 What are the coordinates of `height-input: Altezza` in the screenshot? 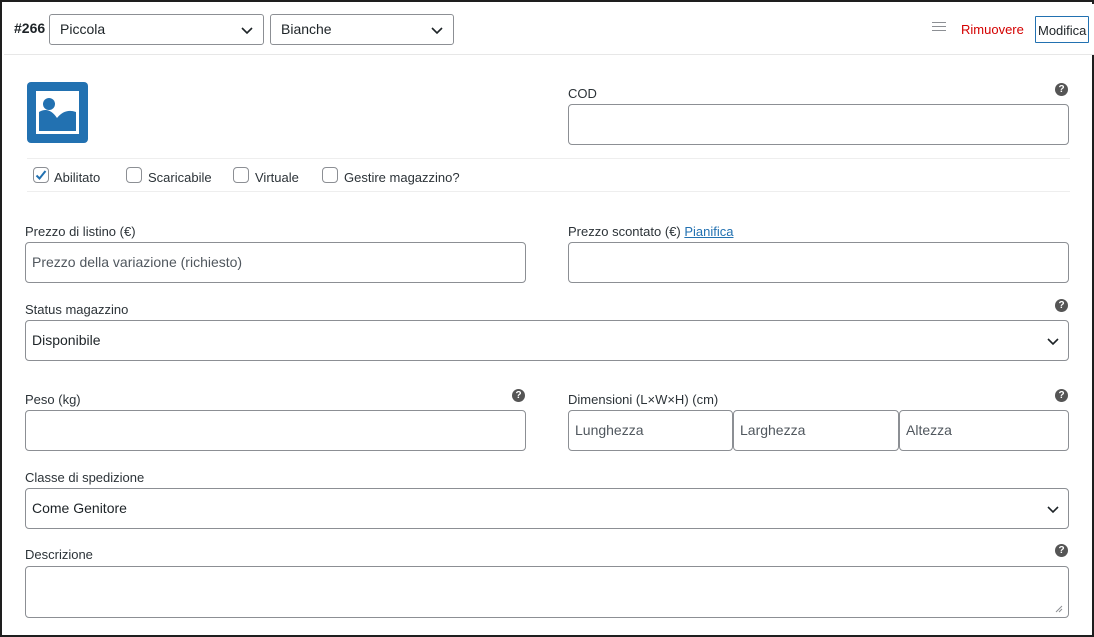 It's located at (984, 430).